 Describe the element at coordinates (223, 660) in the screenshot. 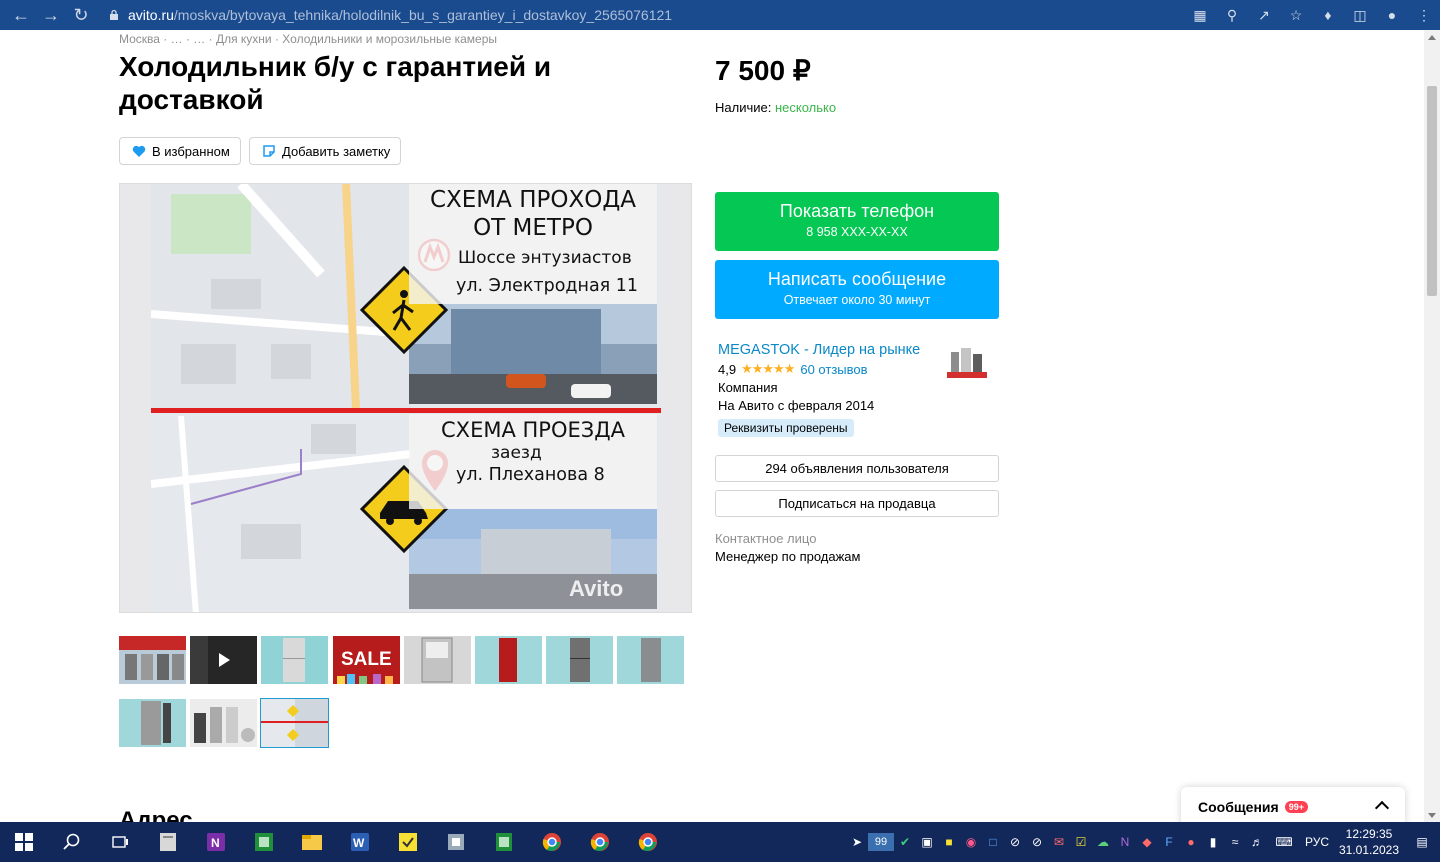

I see `video-thumbnail` at that location.